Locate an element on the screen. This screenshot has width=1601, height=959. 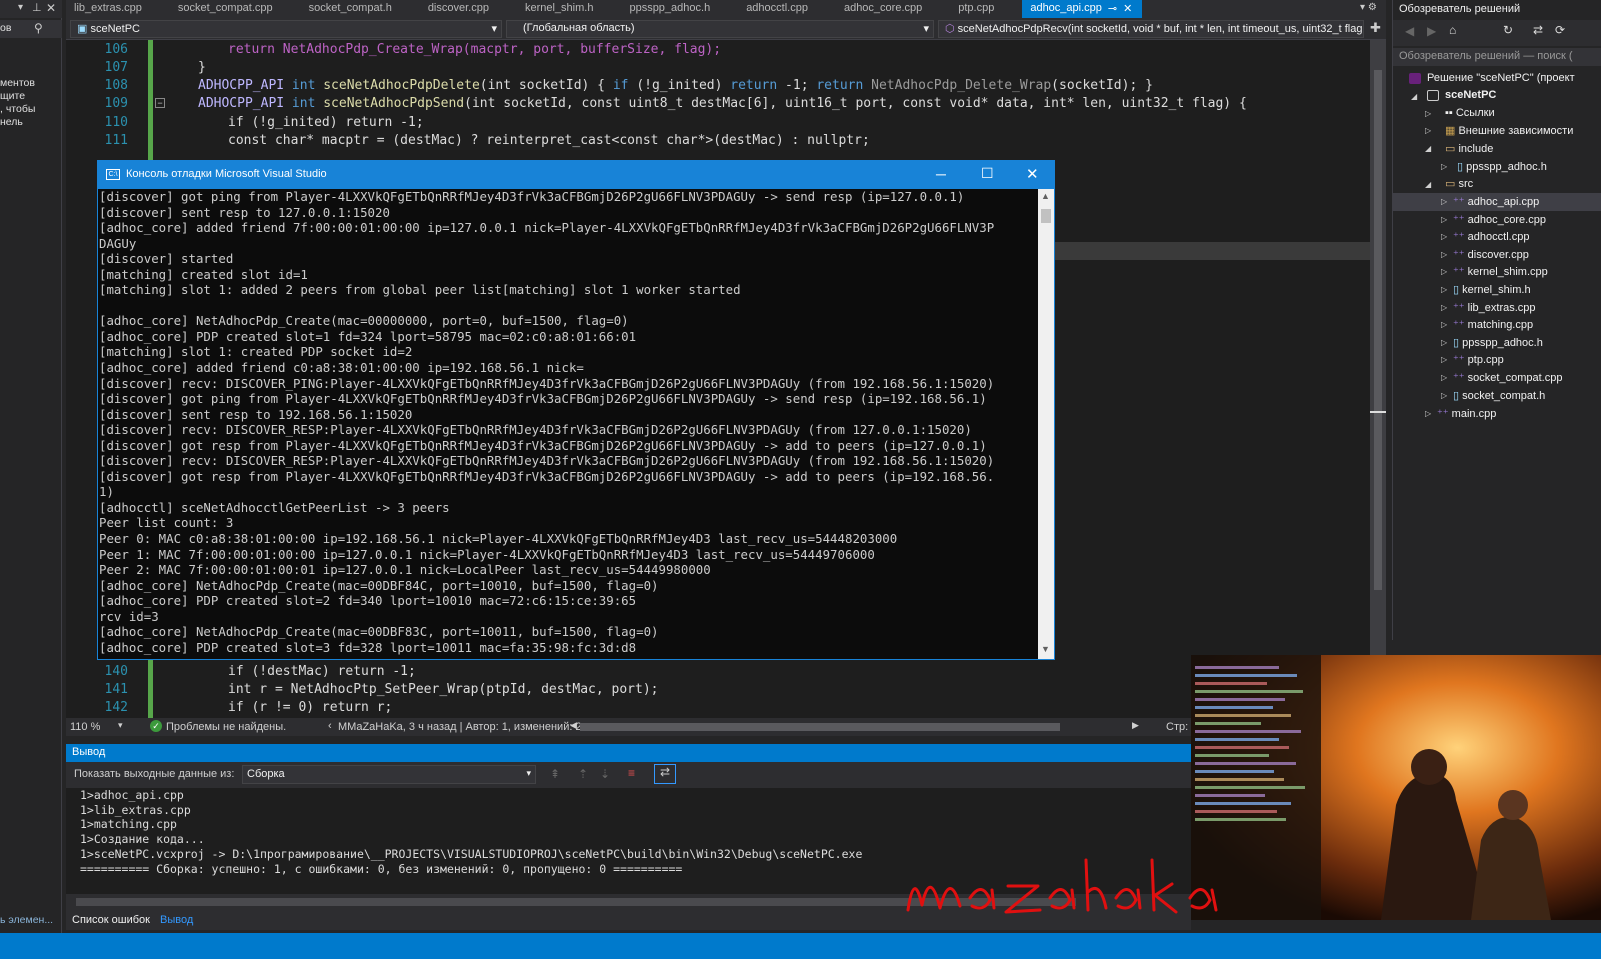
output-source-select: Сборка ▾ is located at coordinates (389, 774).